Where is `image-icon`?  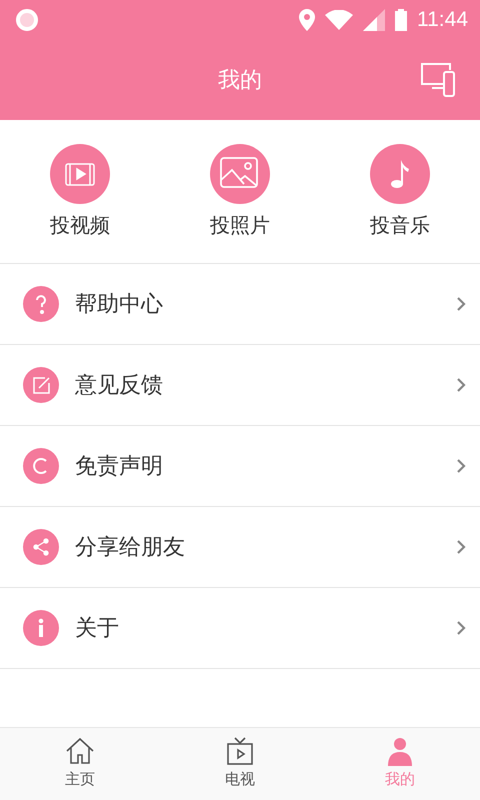
image-icon is located at coordinates (240, 174).